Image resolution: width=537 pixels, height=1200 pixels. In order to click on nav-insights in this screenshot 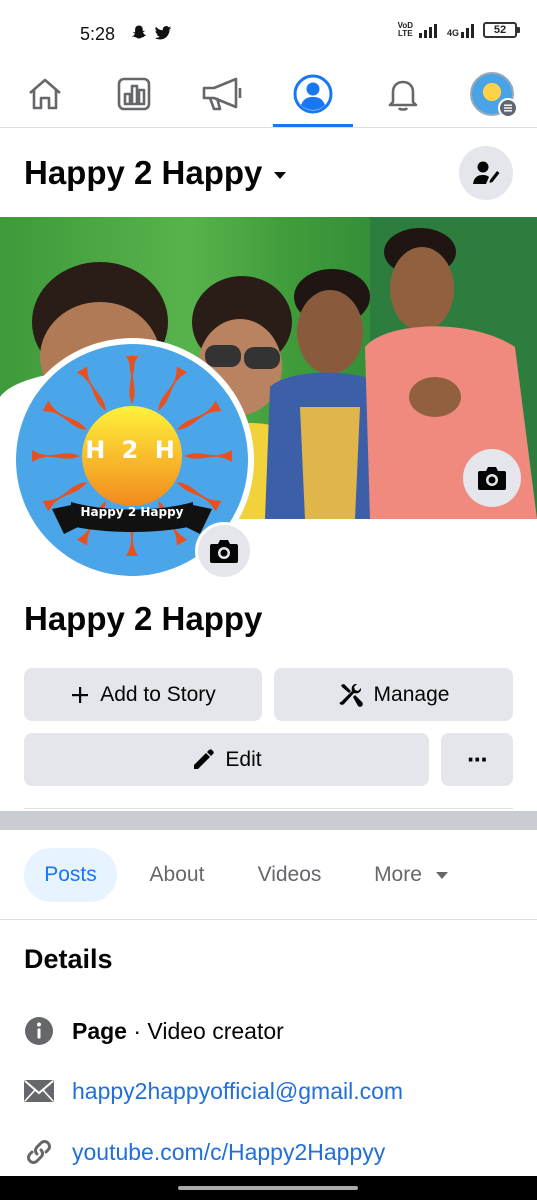, I will do `click(134, 93)`.